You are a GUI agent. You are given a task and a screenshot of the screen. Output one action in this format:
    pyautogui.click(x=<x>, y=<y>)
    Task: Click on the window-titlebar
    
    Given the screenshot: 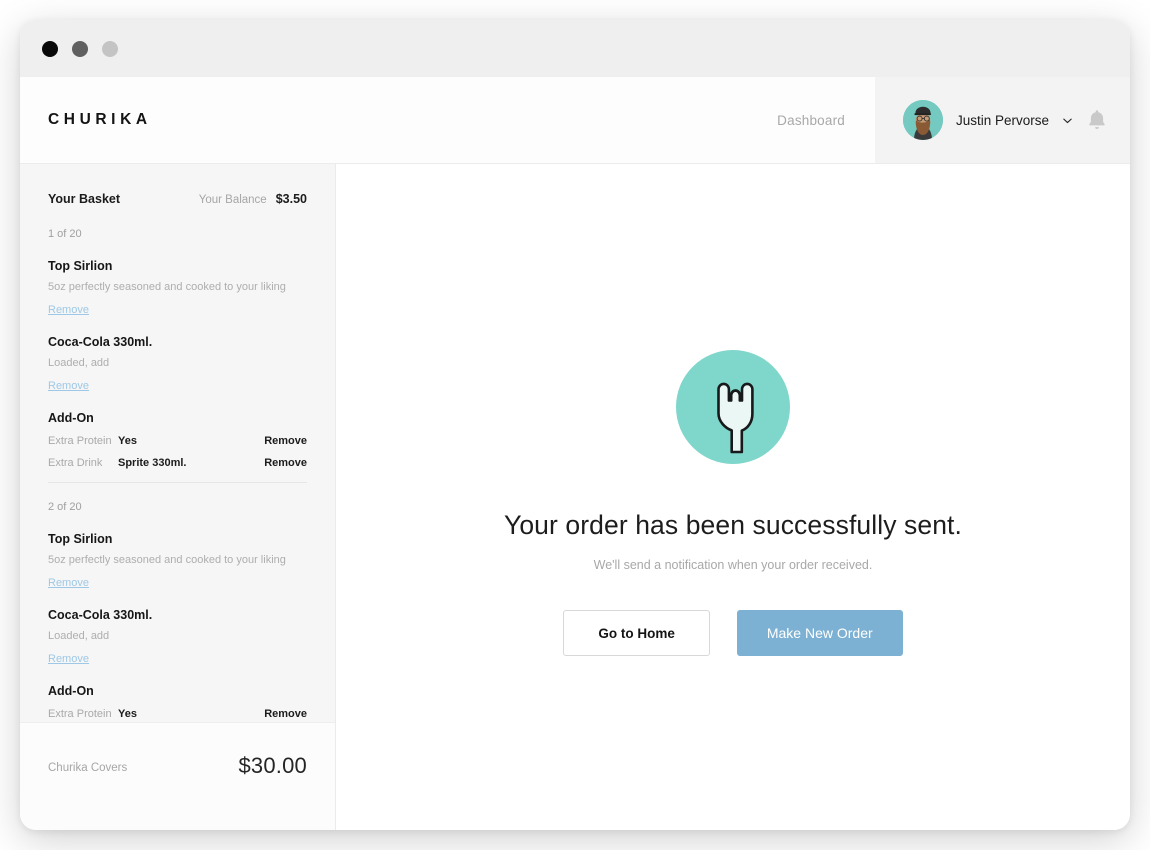 What is the action you would take?
    pyautogui.click(x=575, y=48)
    